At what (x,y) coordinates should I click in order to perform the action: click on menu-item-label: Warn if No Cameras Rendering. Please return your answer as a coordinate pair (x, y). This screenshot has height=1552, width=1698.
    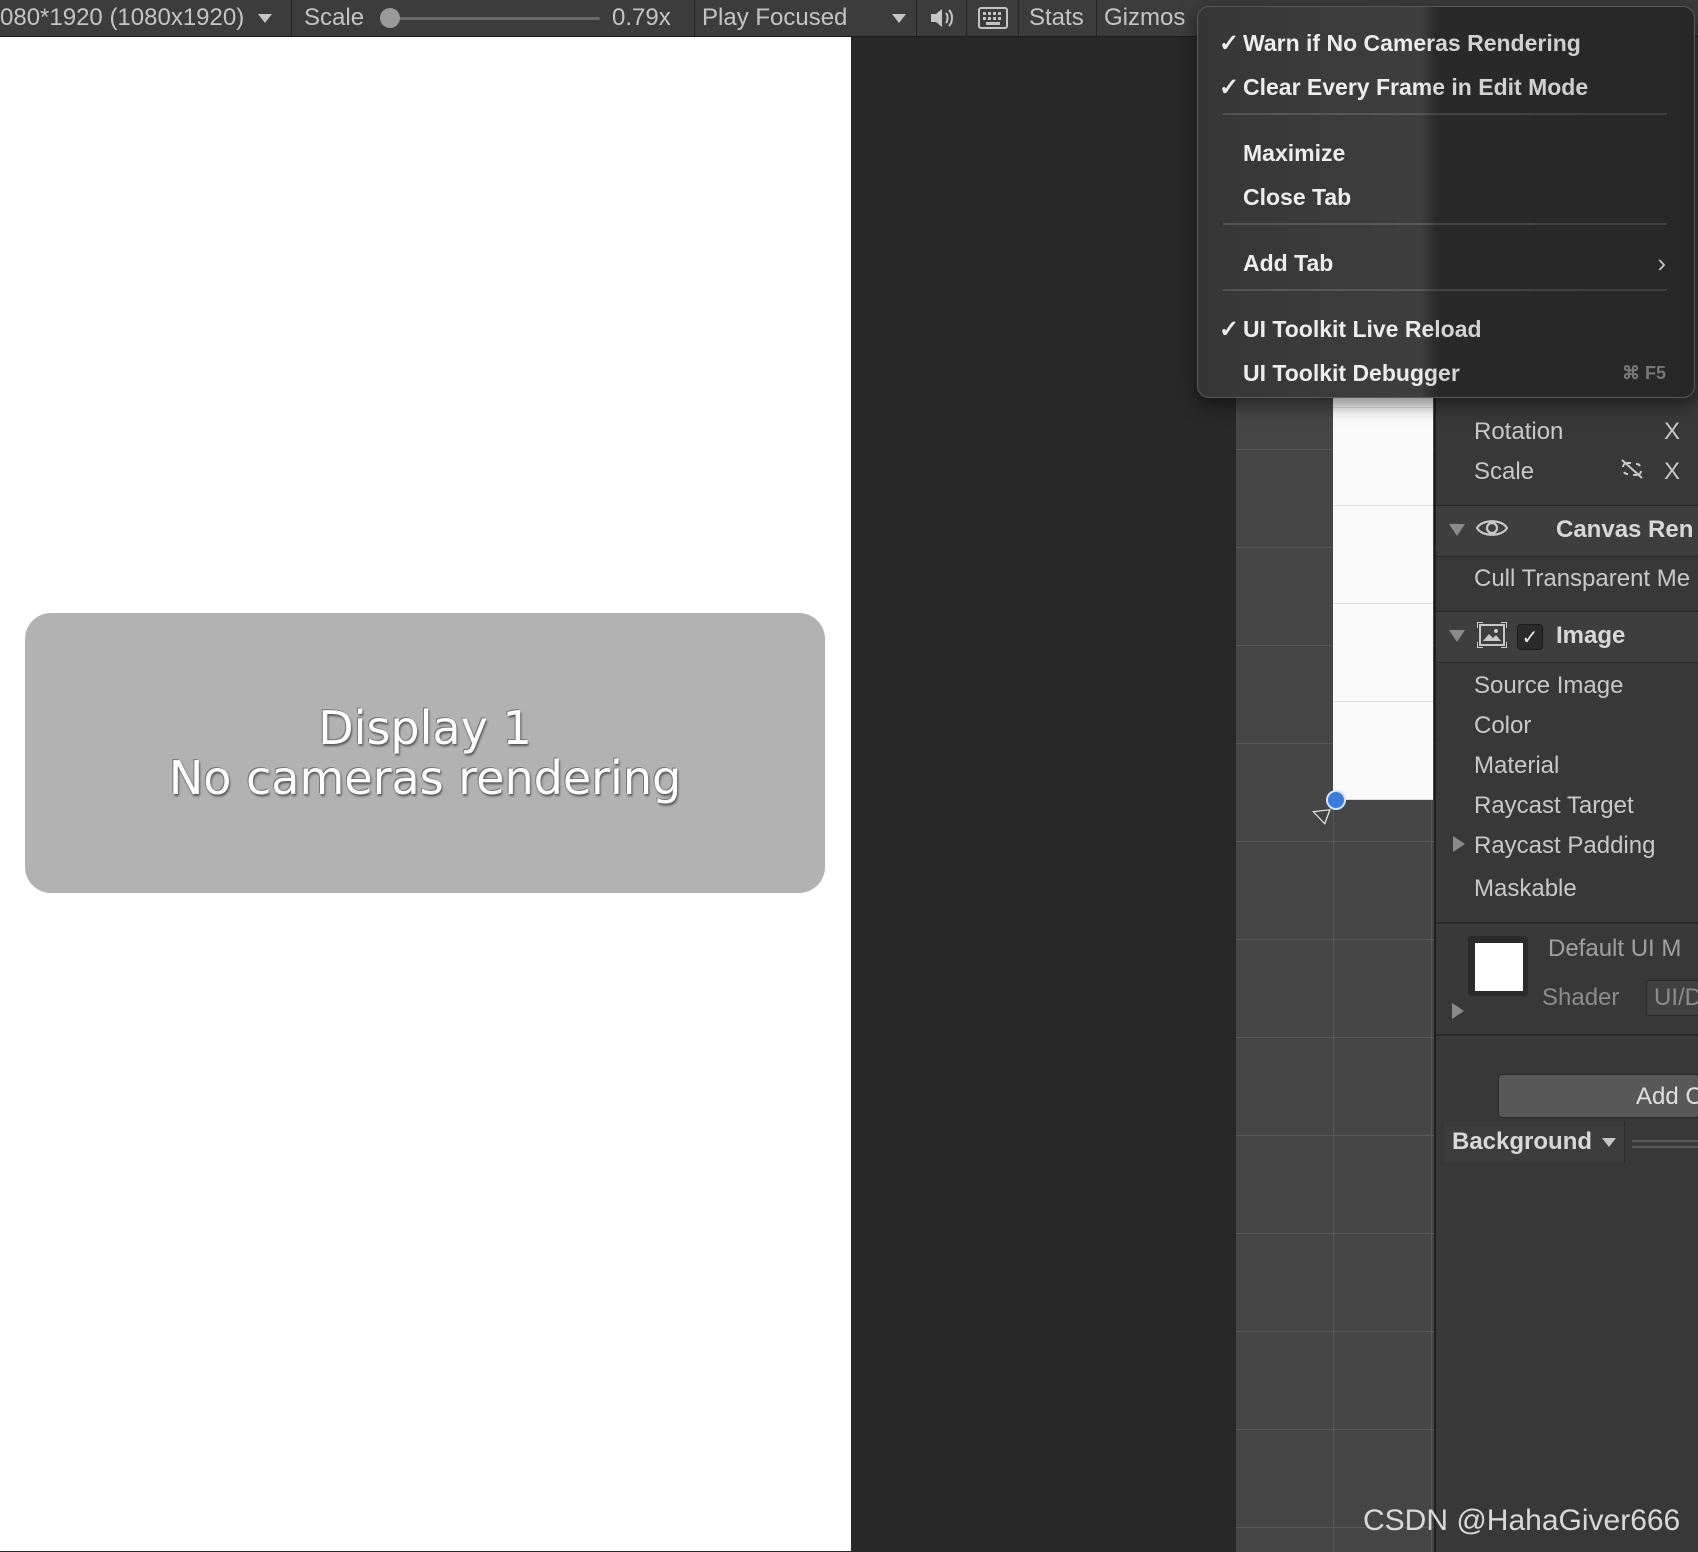
    Looking at the image, I should click on (1412, 42).